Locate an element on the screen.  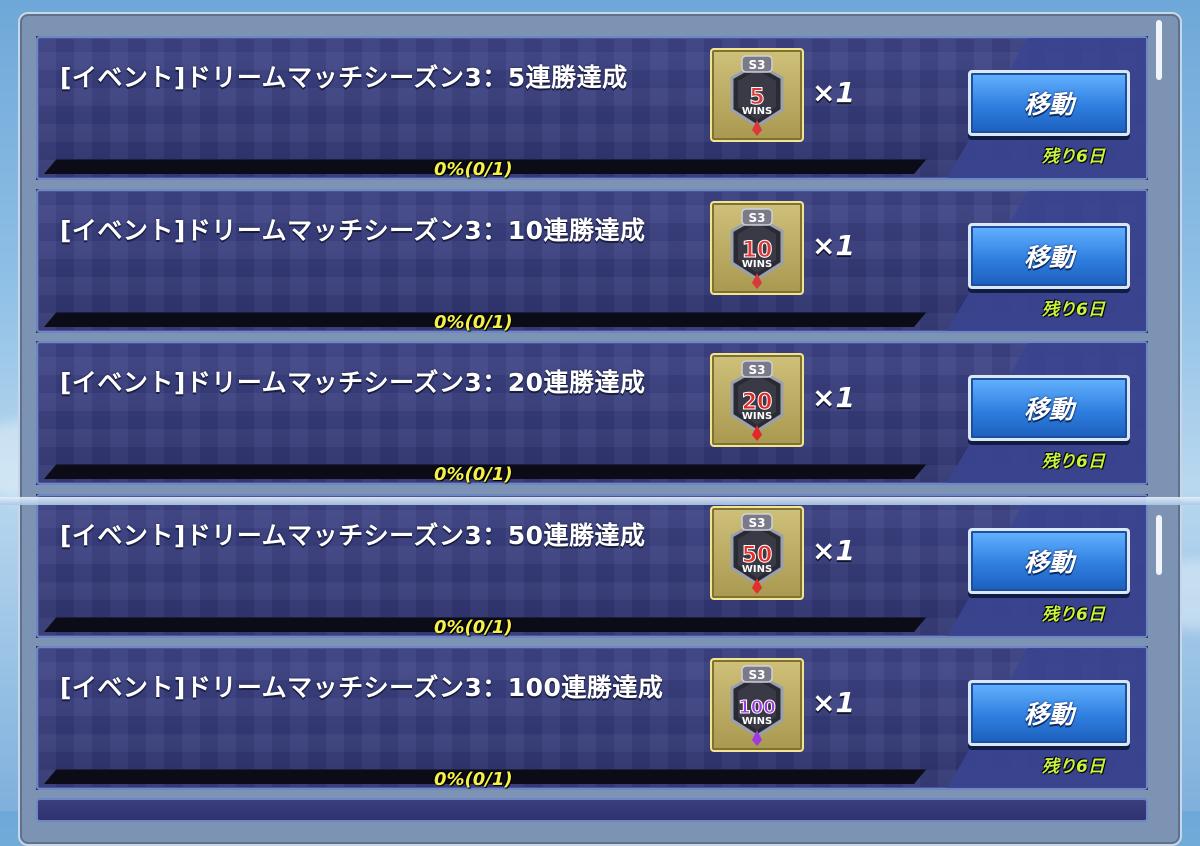
badge-number: 100 is located at coordinates (757, 707).